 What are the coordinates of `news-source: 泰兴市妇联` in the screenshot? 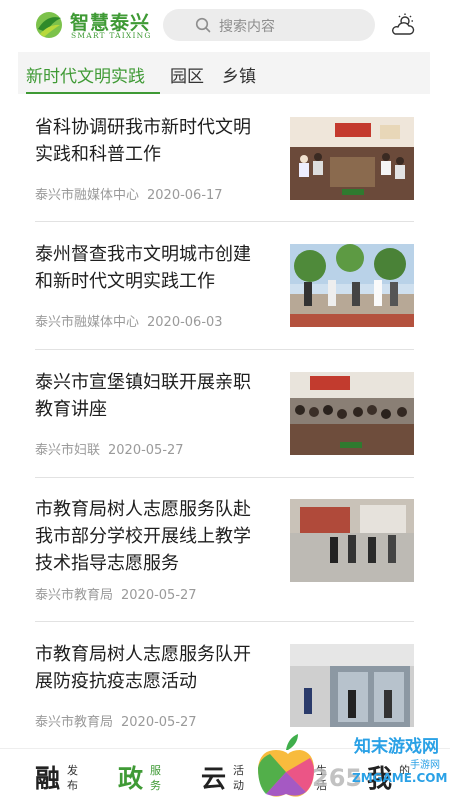 It's located at (68, 450).